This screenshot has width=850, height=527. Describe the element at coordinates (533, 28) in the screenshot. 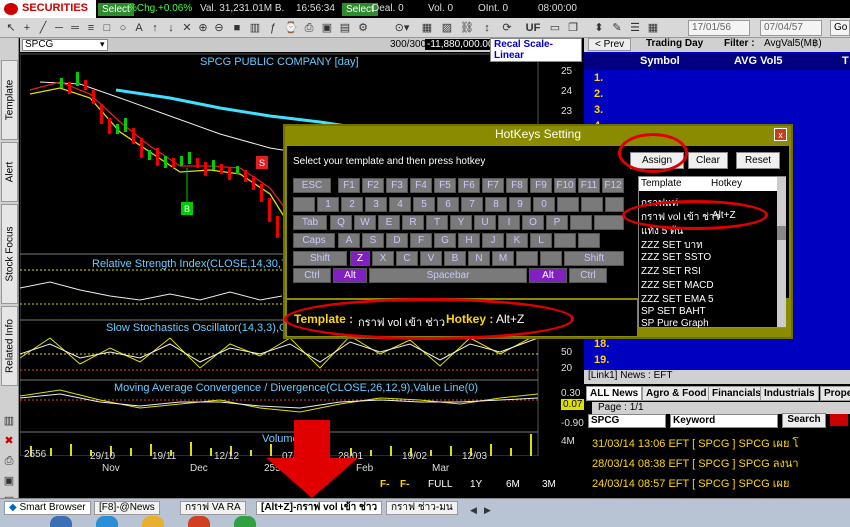

I see `uf-button: UF` at that location.